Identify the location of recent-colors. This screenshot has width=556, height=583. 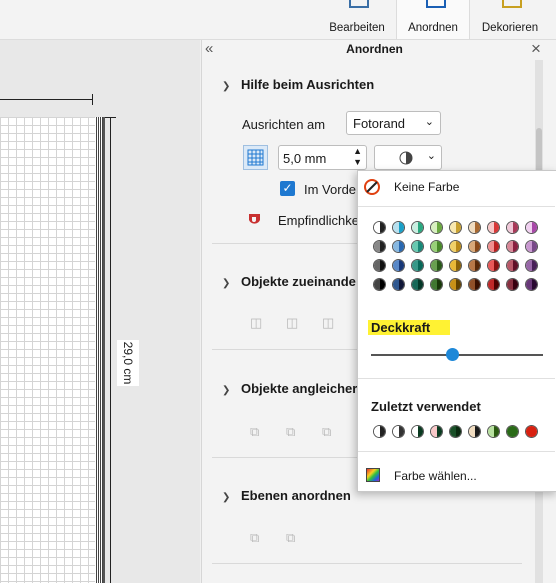
(457, 433).